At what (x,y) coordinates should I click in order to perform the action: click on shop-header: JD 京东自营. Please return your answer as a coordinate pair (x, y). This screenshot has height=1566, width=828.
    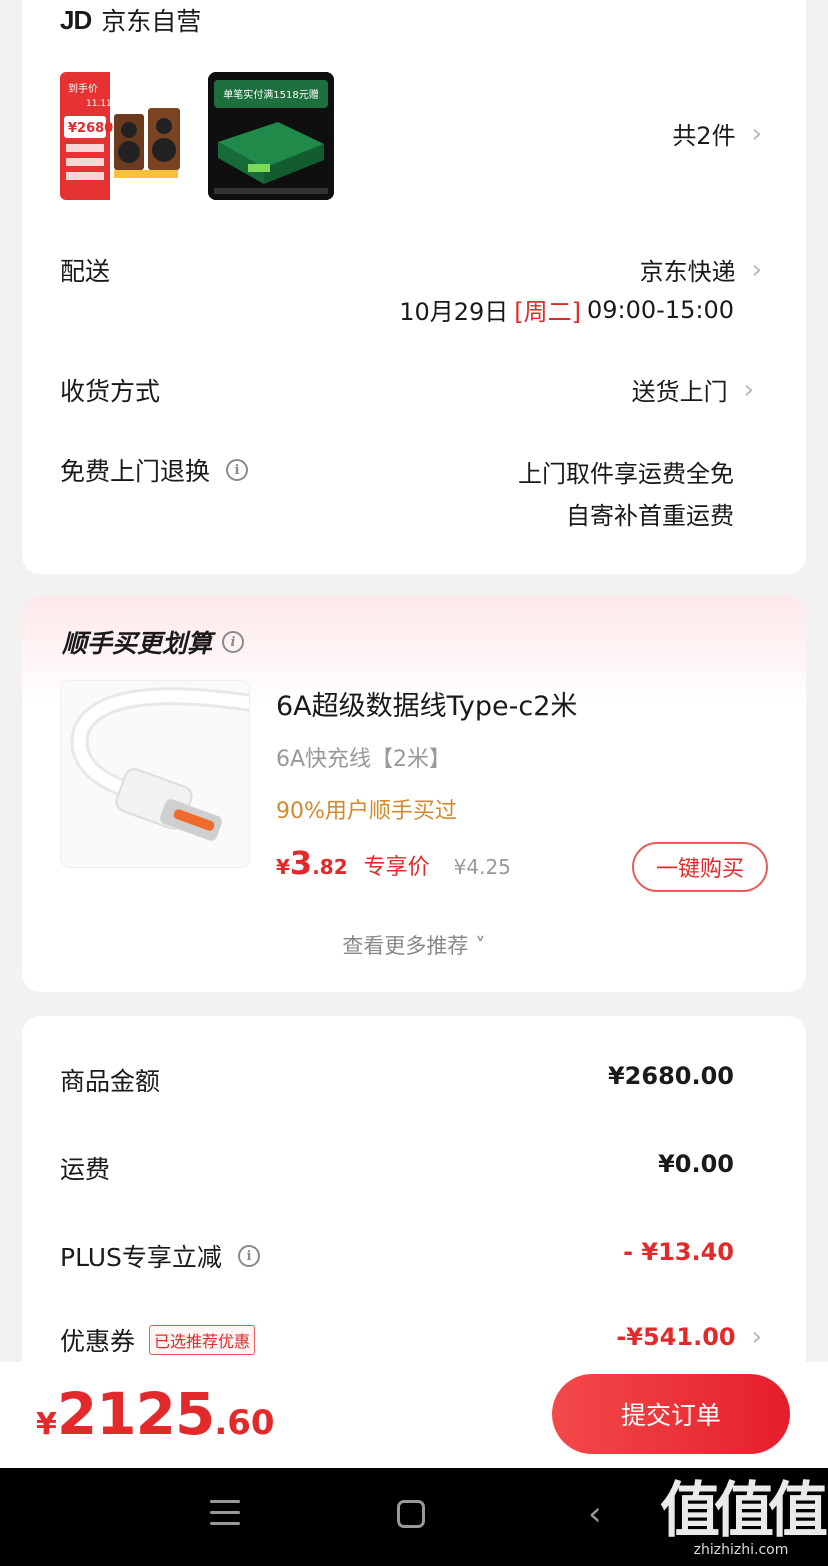
    Looking at the image, I should click on (130, 20).